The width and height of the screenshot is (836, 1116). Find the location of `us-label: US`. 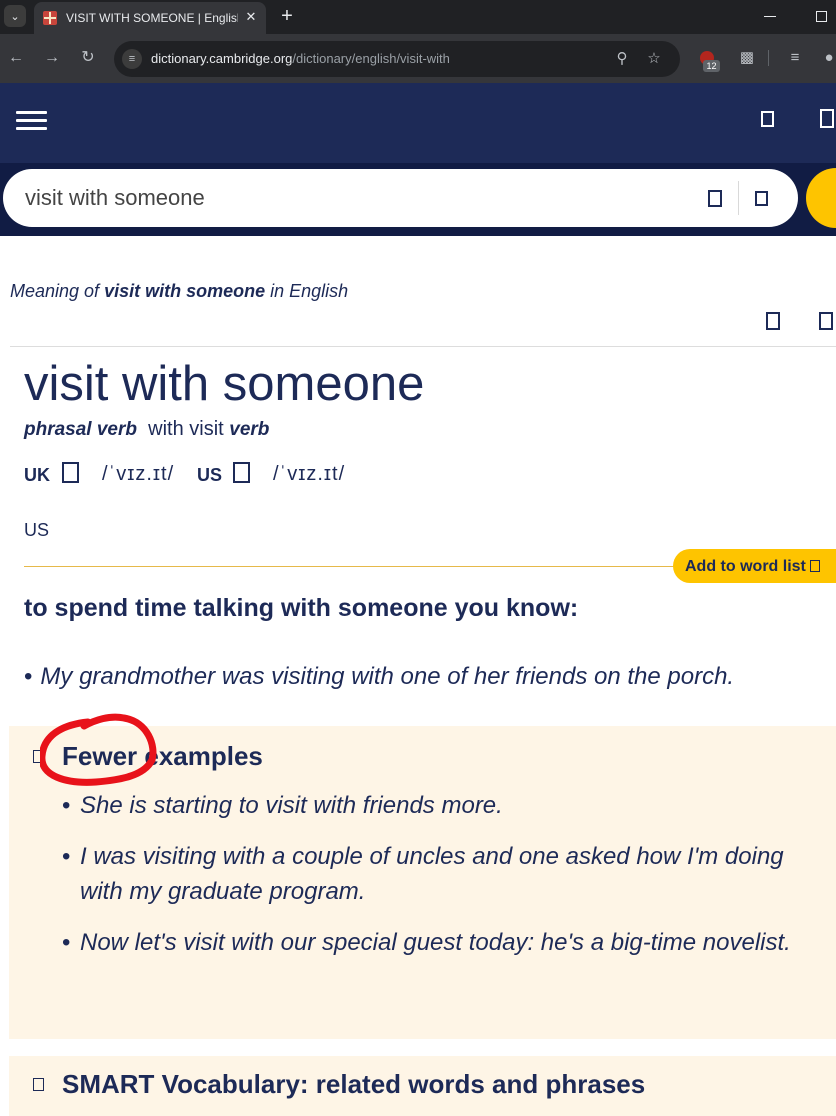

us-label: US is located at coordinates (210, 475).